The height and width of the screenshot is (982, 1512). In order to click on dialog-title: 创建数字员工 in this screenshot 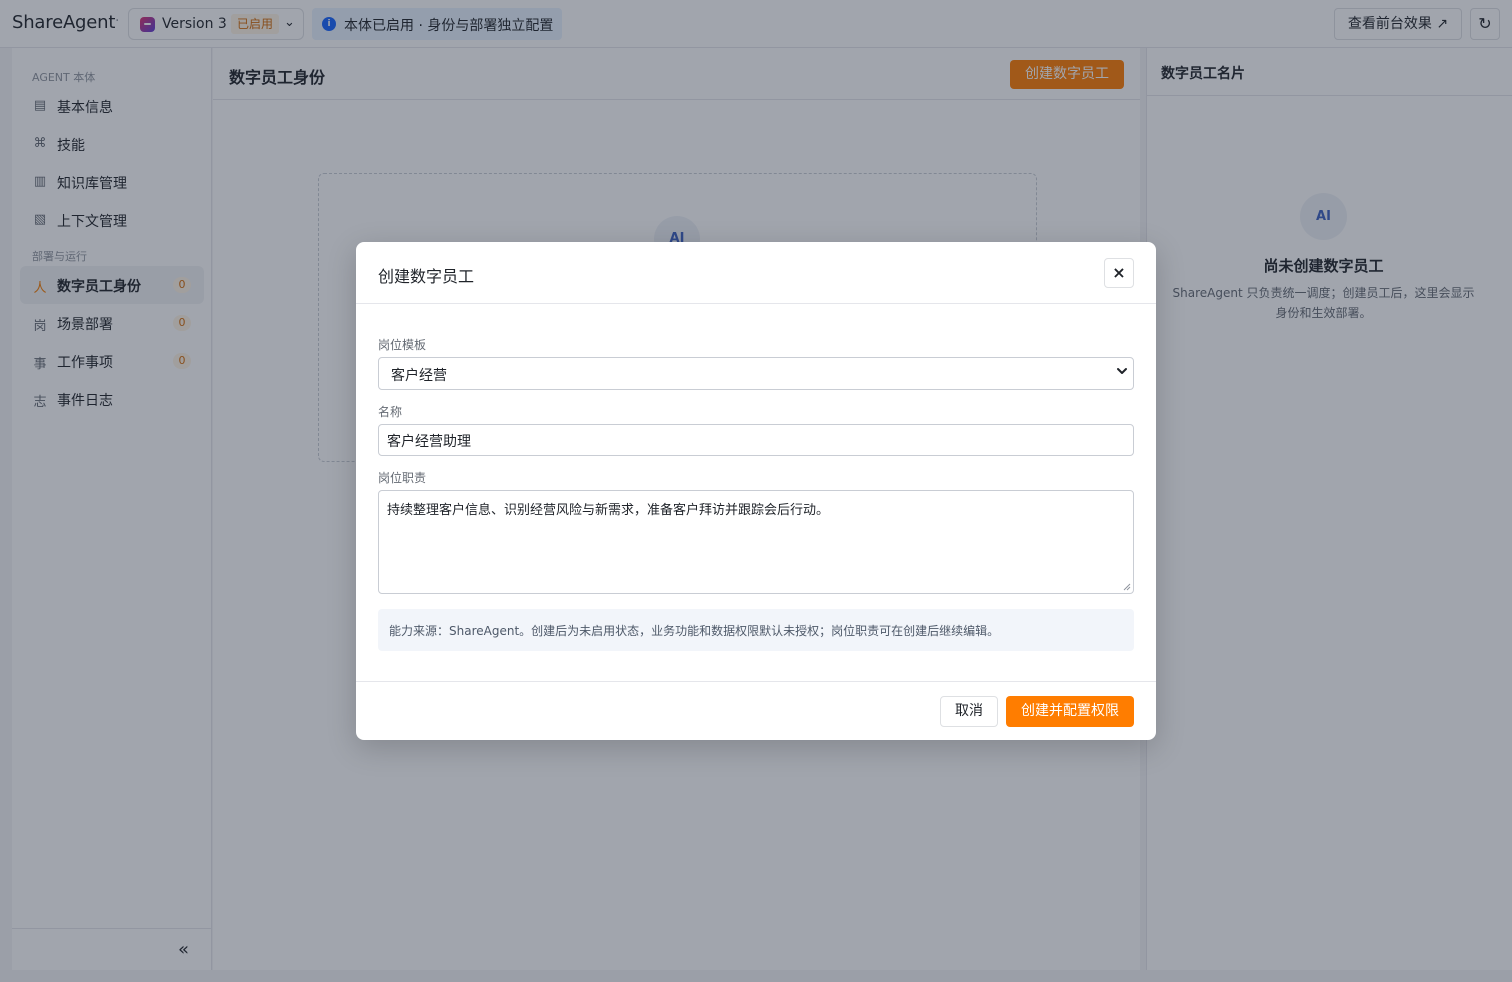, I will do `click(426, 276)`.